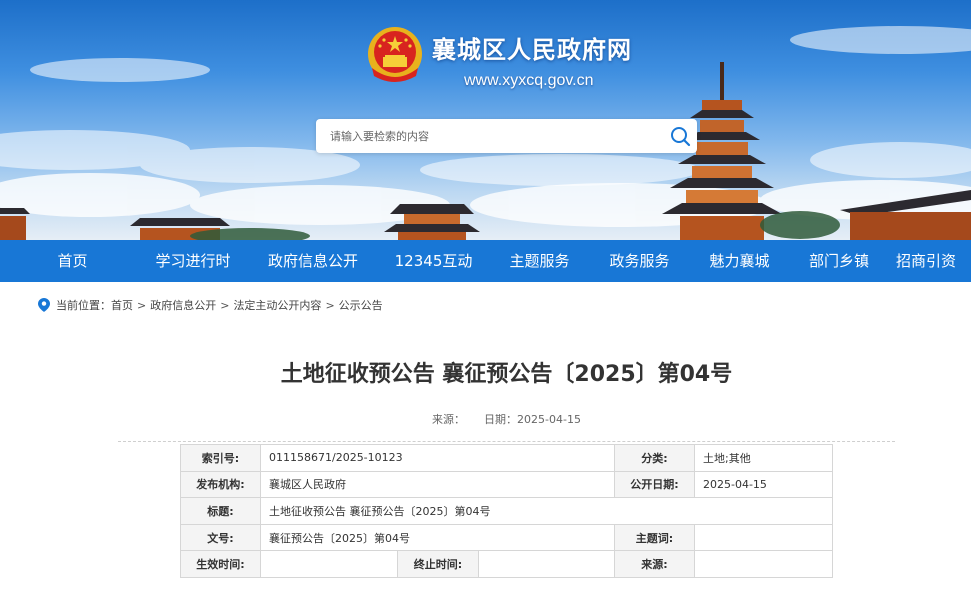  What do you see at coordinates (220, 511) in the screenshot?
I see `title-label: 标题:` at bounding box center [220, 511].